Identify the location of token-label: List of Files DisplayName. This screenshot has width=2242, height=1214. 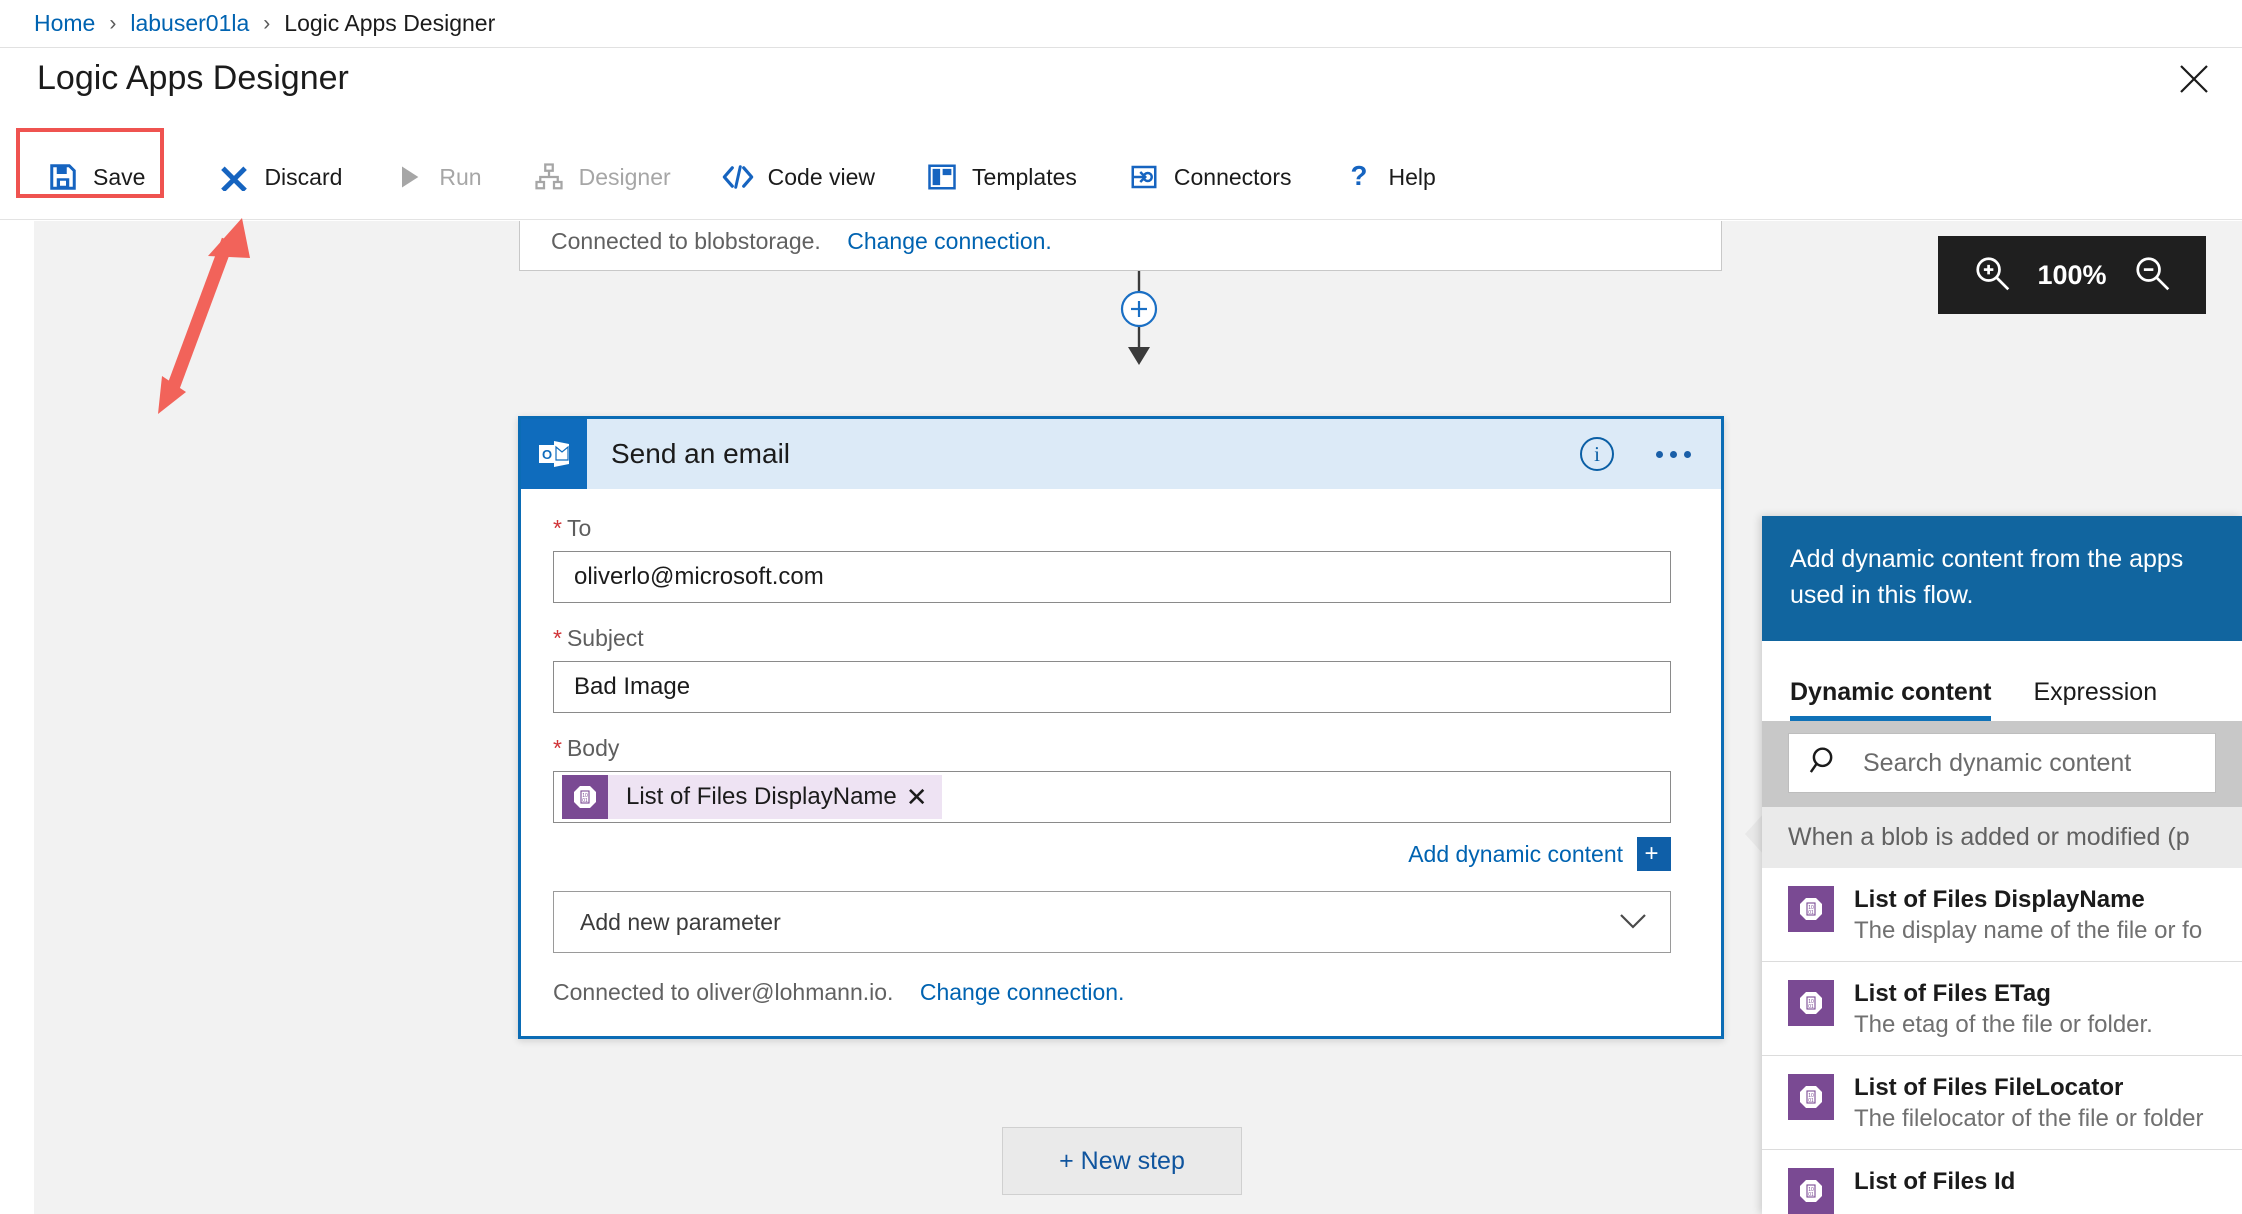
(761, 796).